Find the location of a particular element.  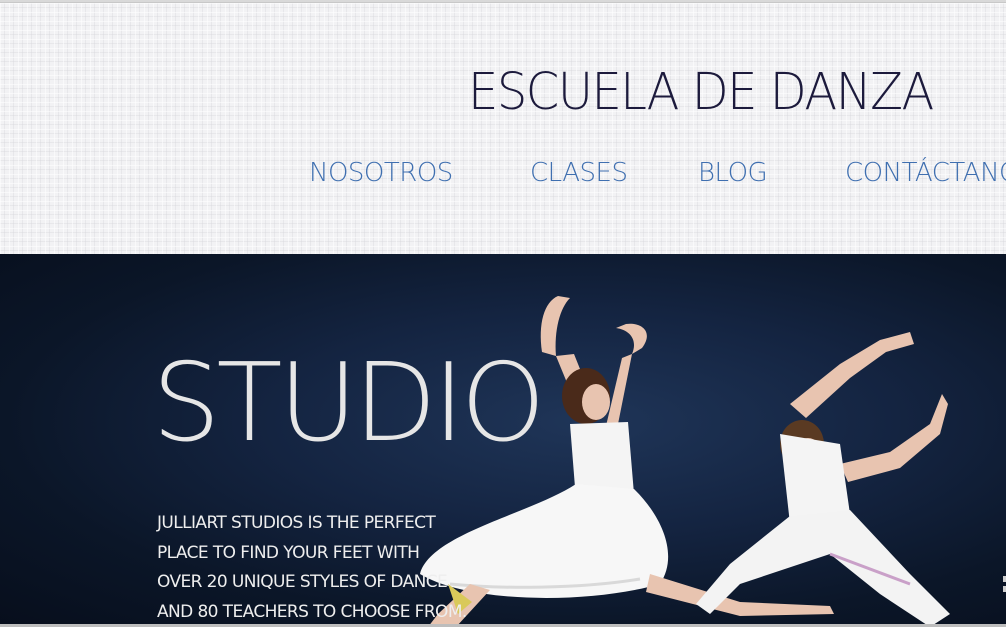

site-title: ESCUELA DE DANZA is located at coordinates (701, 92).